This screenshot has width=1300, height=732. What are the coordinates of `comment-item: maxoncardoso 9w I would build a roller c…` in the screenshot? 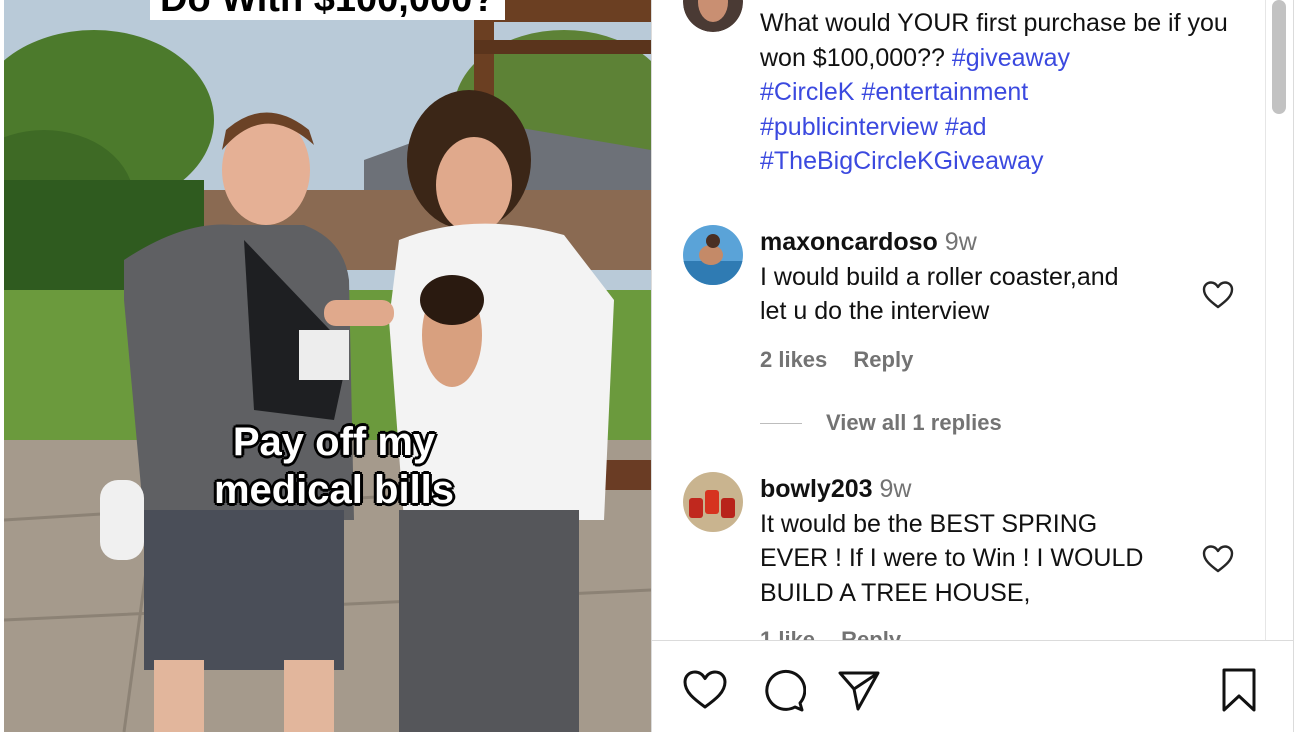 It's located at (975, 277).